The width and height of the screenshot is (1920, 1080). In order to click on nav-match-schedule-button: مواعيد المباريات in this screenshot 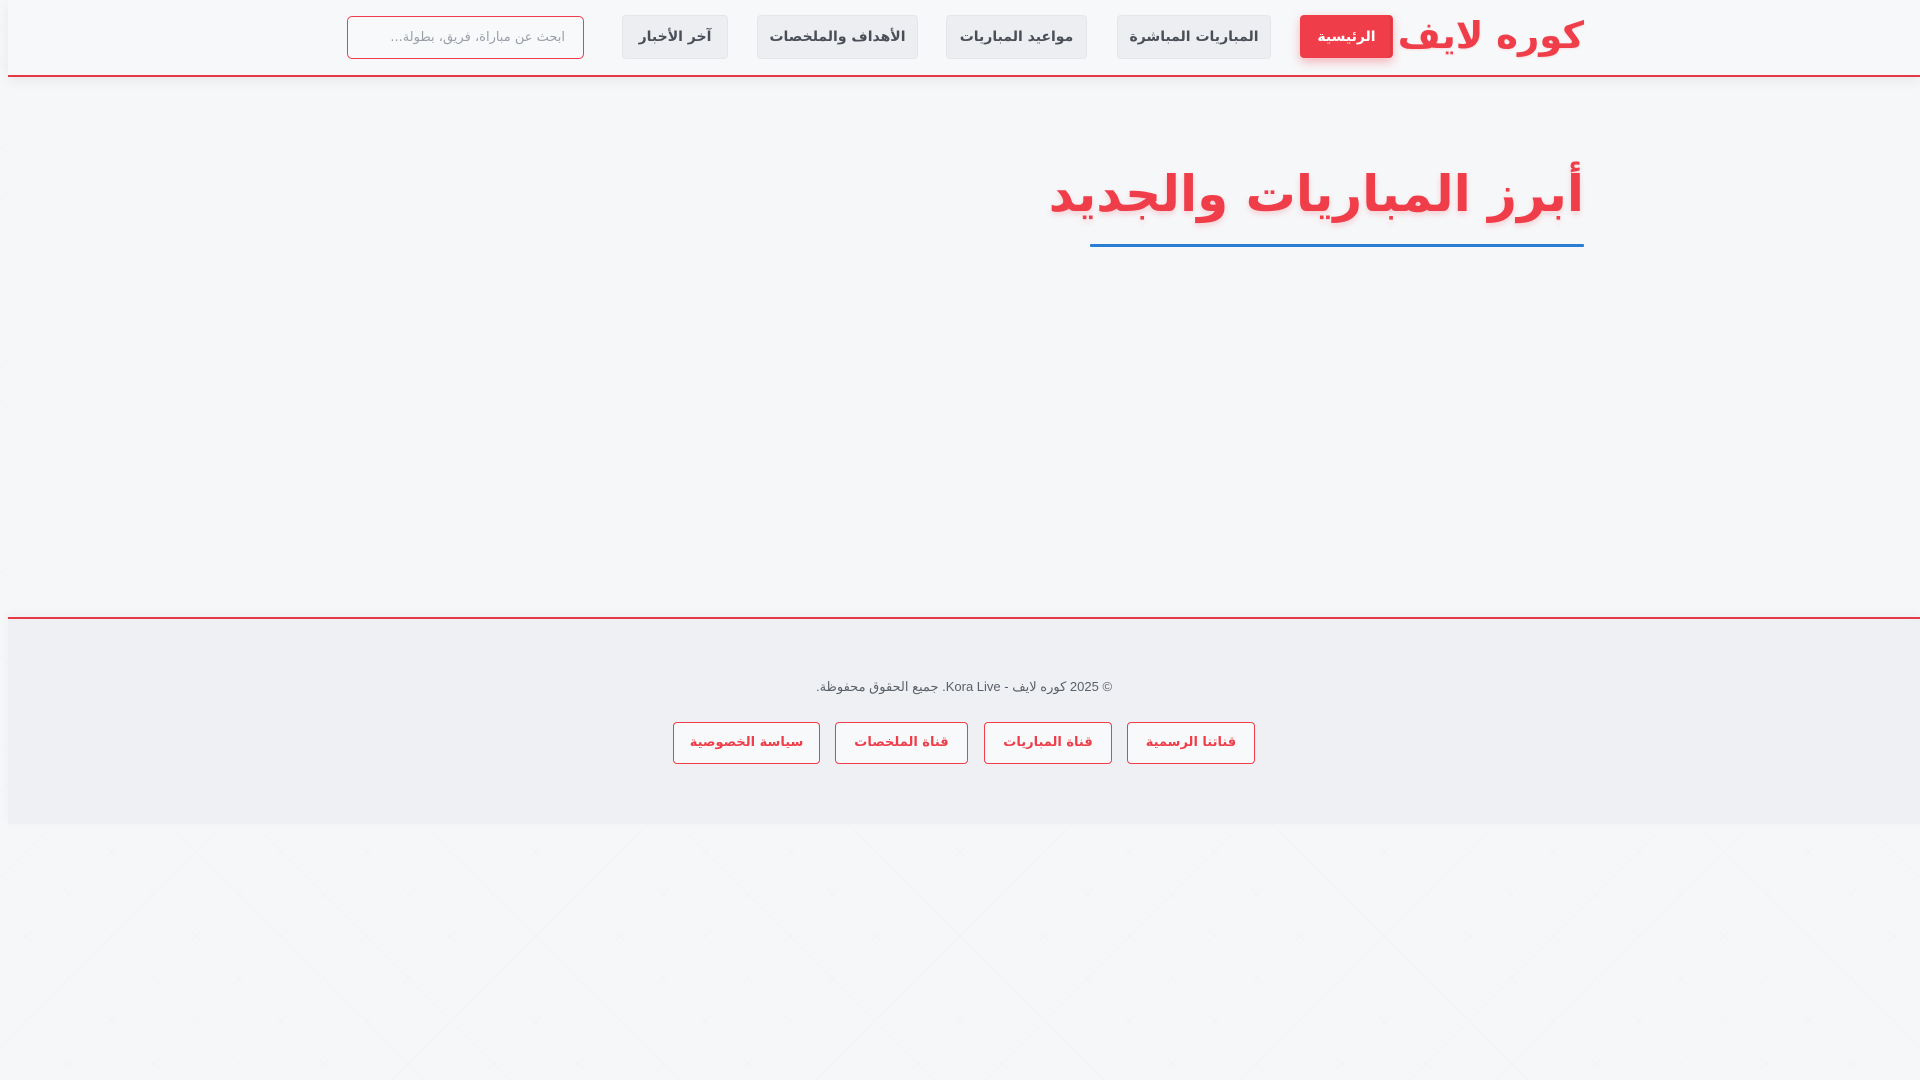, I will do `click(1016, 37)`.